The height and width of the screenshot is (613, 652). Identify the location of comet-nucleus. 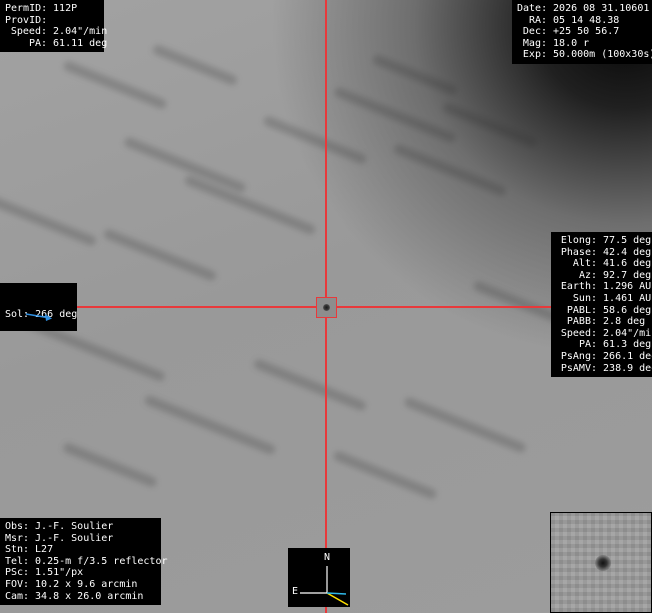
(326, 307).